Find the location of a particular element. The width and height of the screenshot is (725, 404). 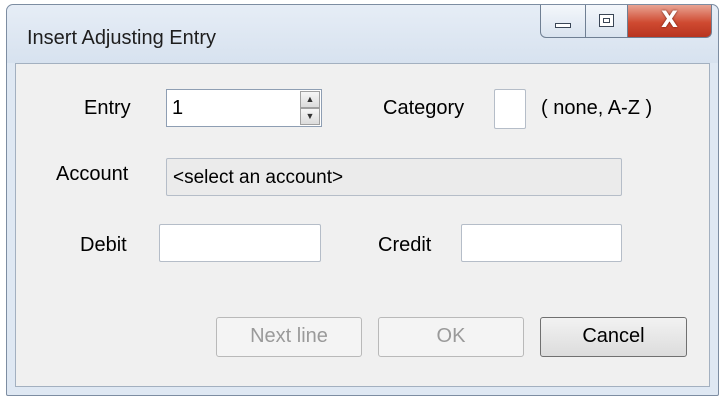

next-line-button: Next line is located at coordinates (289, 337).